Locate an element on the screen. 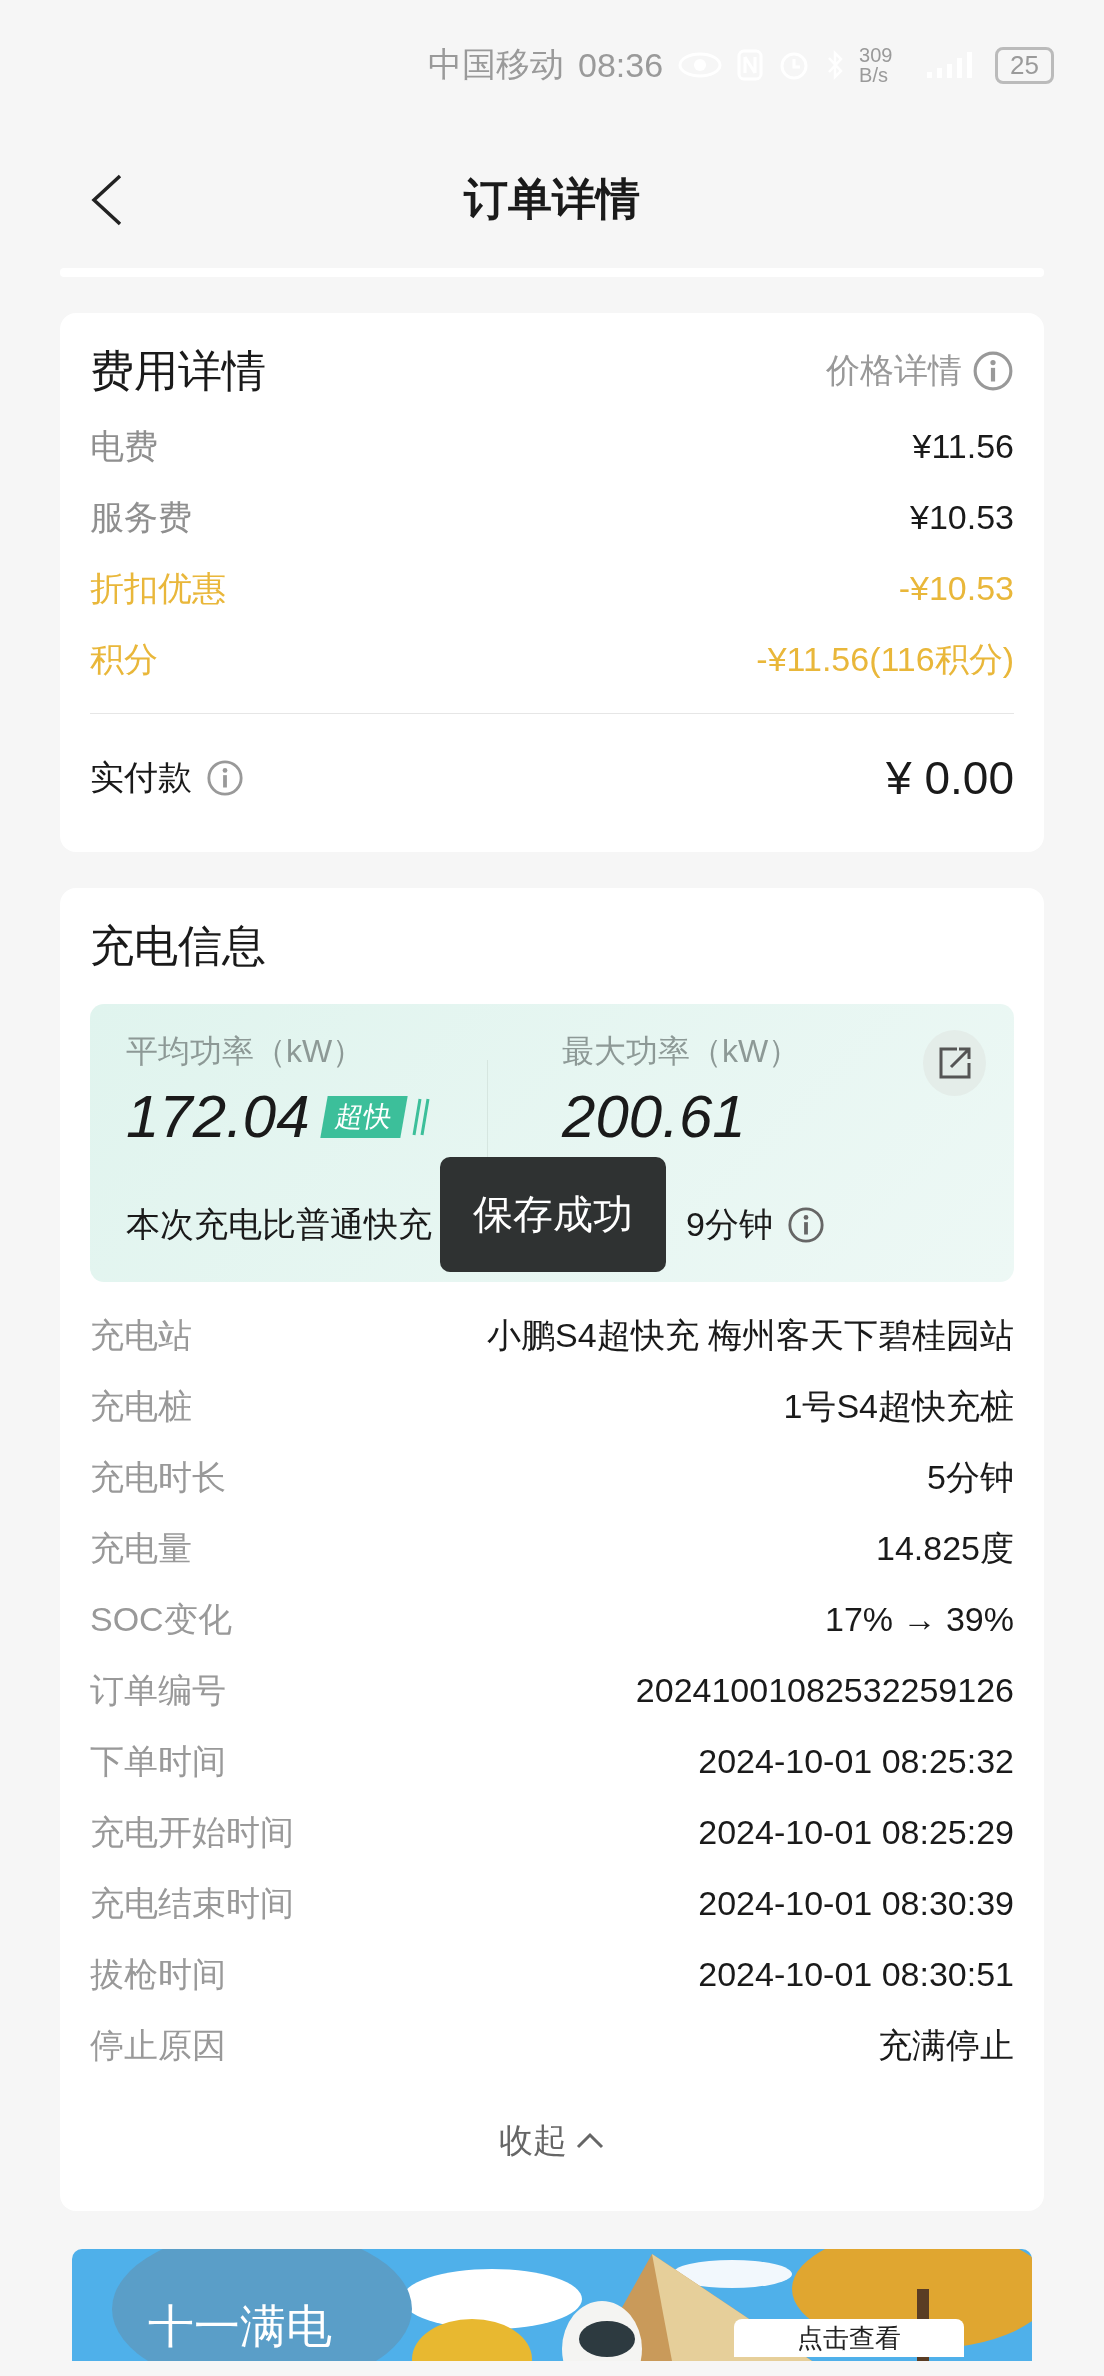 This screenshot has width=1104, height=2376. detail-value: 充满停止 is located at coordinates (946, 2045).